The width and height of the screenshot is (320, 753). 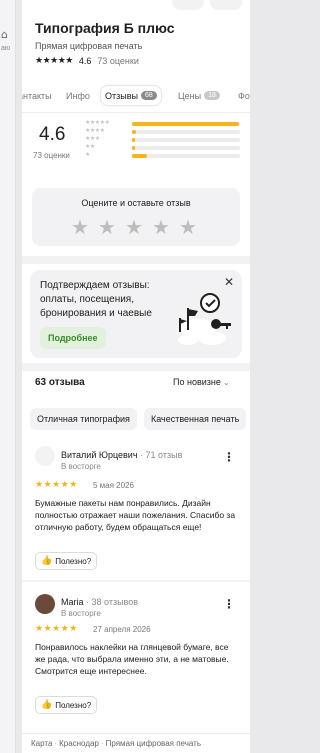 What do you see at coordinates (134, 227) in the screenshot?
I see `rate-star-3: ★` at bounding box center [134, 227].